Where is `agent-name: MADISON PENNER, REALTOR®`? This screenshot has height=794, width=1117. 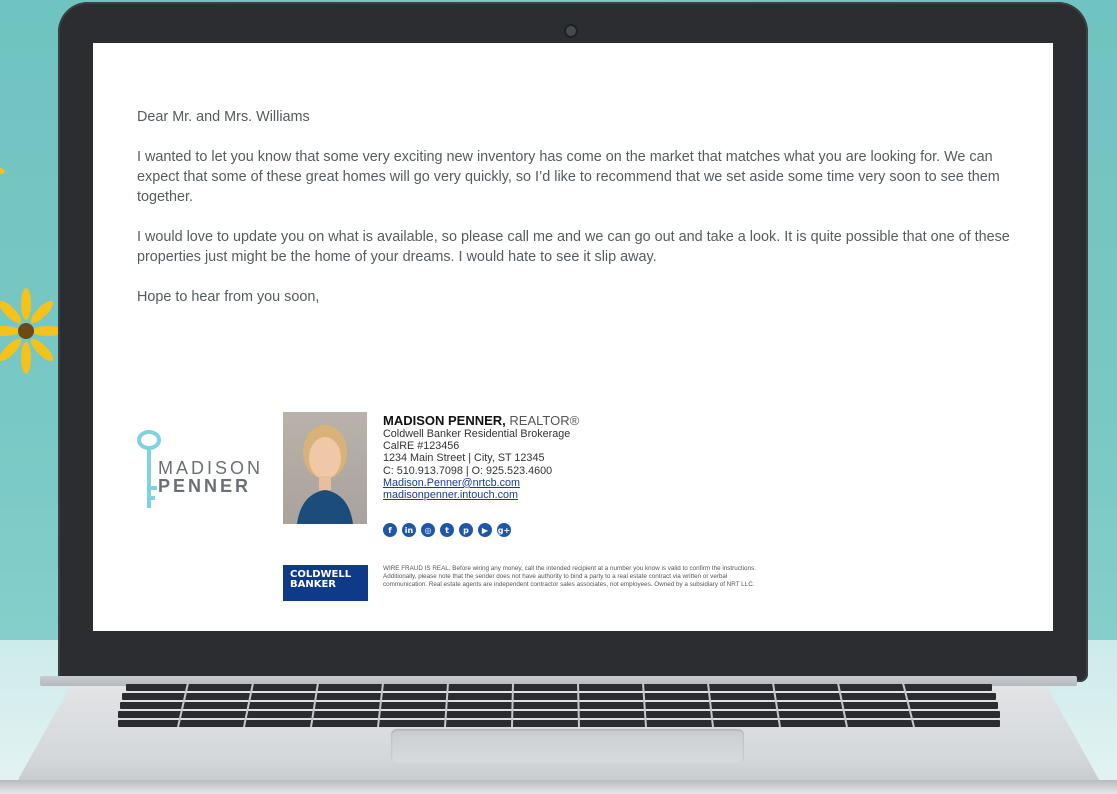 agent-name: MADISON PENNER, REALTOR® is located at coordinates (533, 420).